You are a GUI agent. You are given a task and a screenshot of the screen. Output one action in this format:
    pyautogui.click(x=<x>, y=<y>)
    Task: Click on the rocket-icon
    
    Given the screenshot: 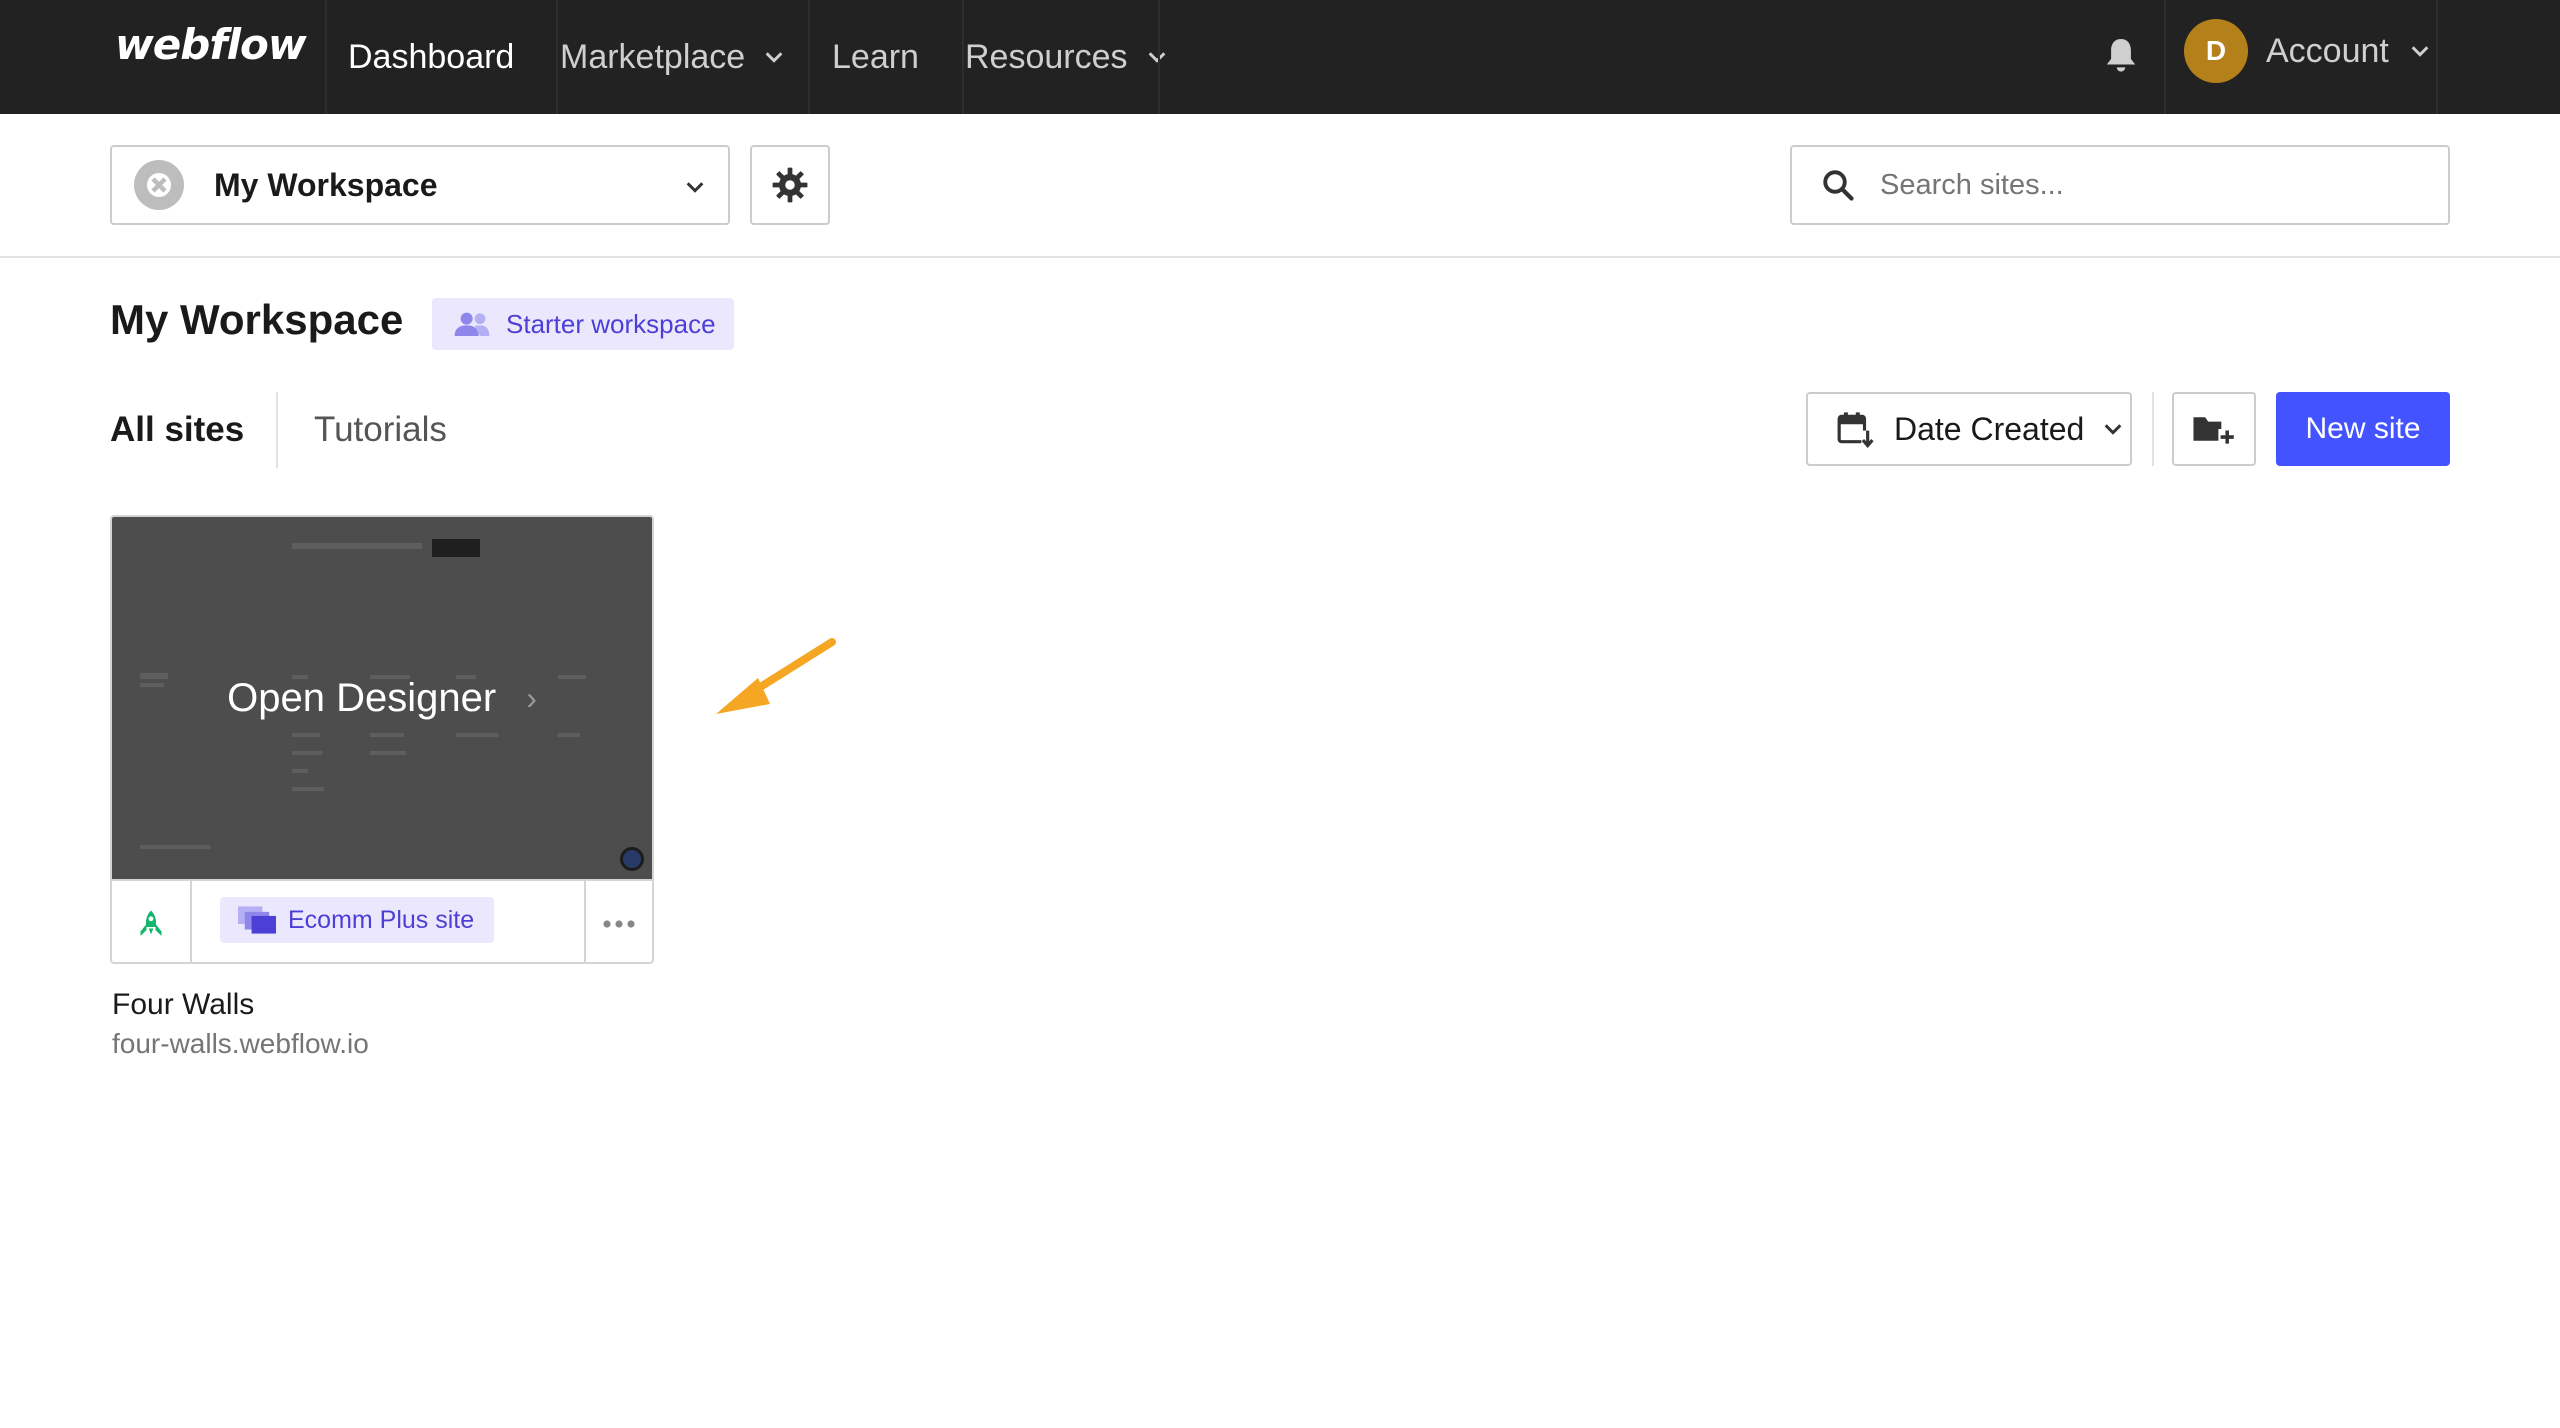 What is the action you would take?
    pyautogui.click(x=151, y=923)
    